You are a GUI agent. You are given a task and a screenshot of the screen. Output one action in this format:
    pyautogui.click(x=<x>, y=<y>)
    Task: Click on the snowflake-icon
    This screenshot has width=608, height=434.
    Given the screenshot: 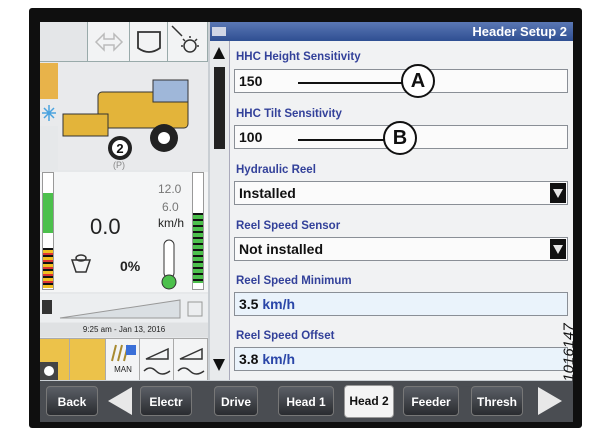 What is the action you would take?
    pyautogui.click(x=49, y=113)
    